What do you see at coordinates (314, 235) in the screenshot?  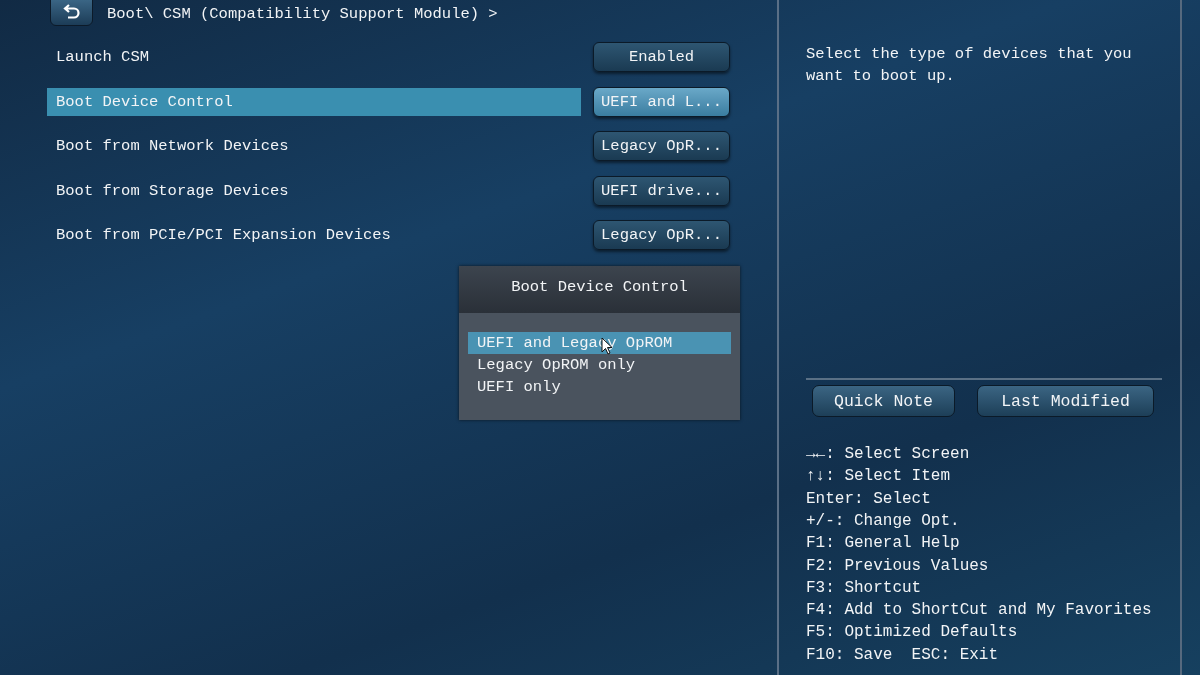 I see `setting-label: Boot from PCIe/PCI Expansion Devices` at bounding box center [314, 235].